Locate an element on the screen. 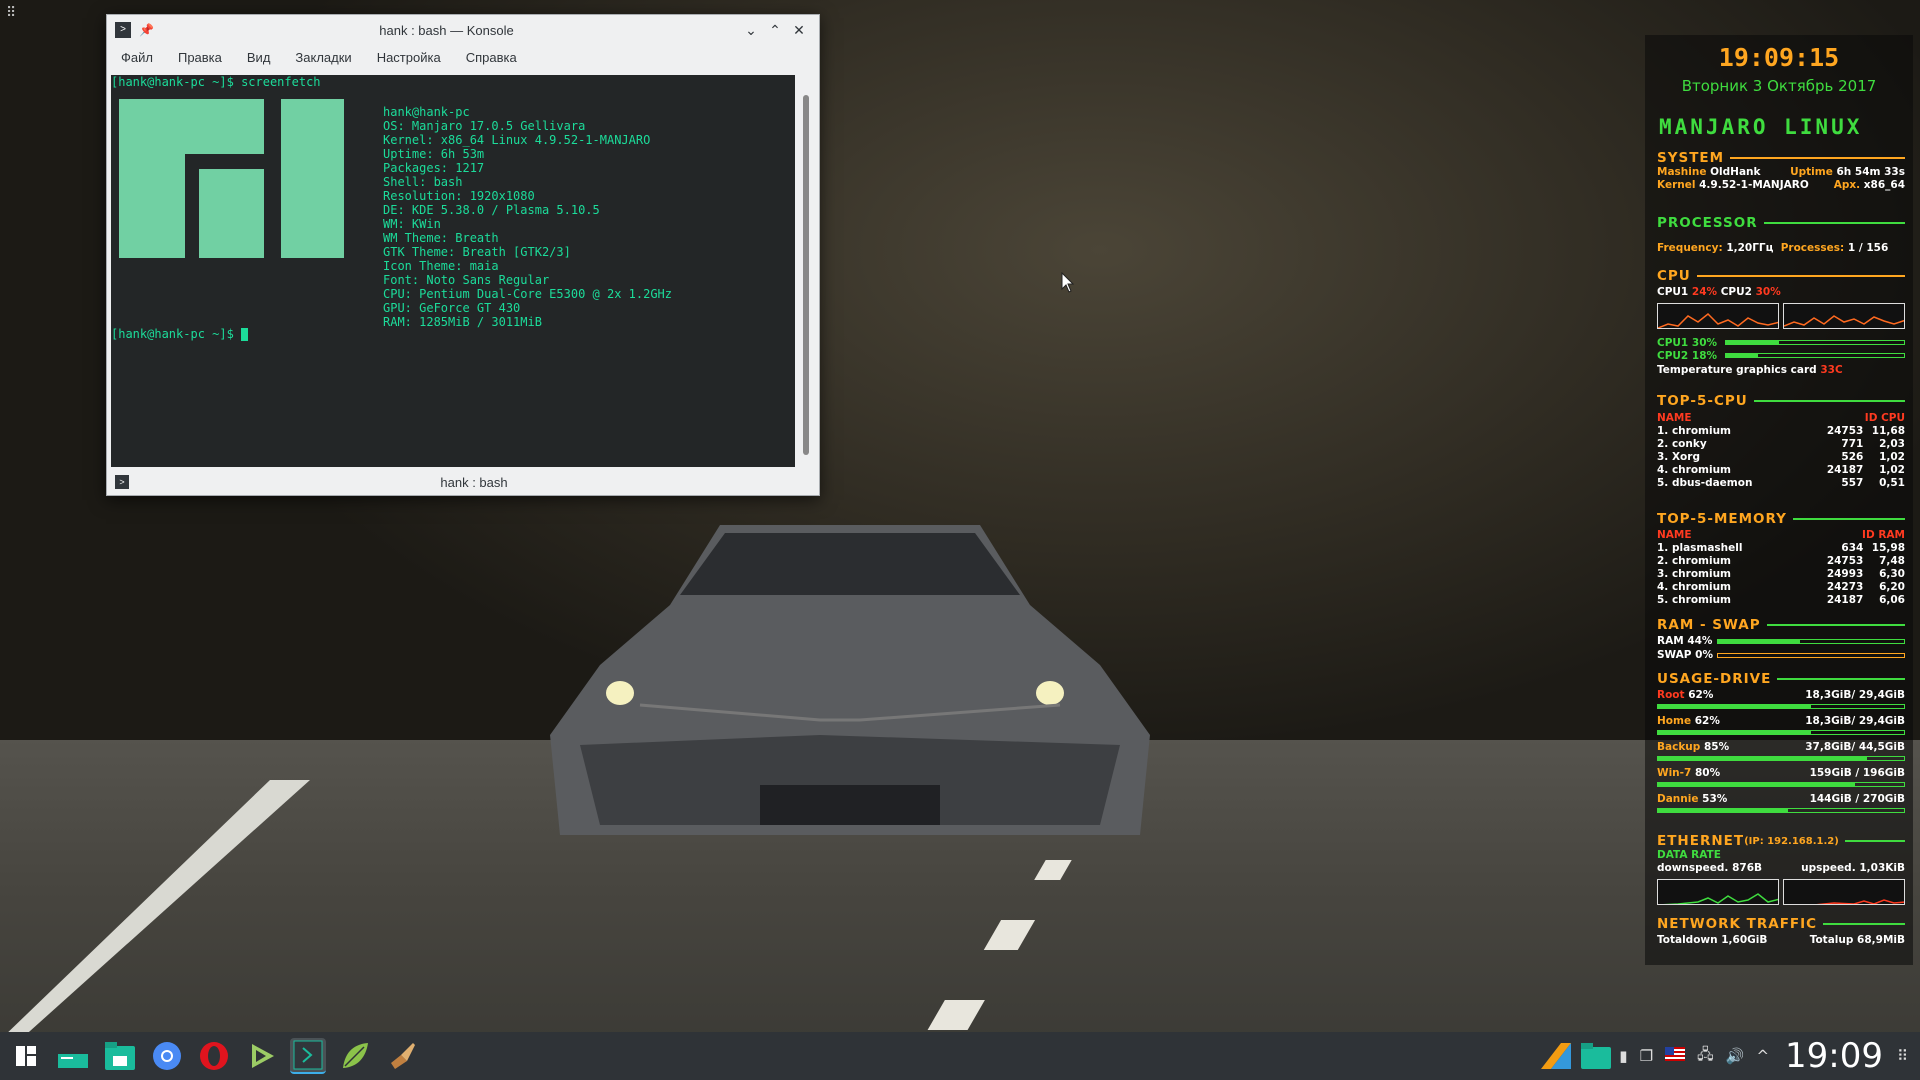  swap-bar is located at coordinates (1811, 655).